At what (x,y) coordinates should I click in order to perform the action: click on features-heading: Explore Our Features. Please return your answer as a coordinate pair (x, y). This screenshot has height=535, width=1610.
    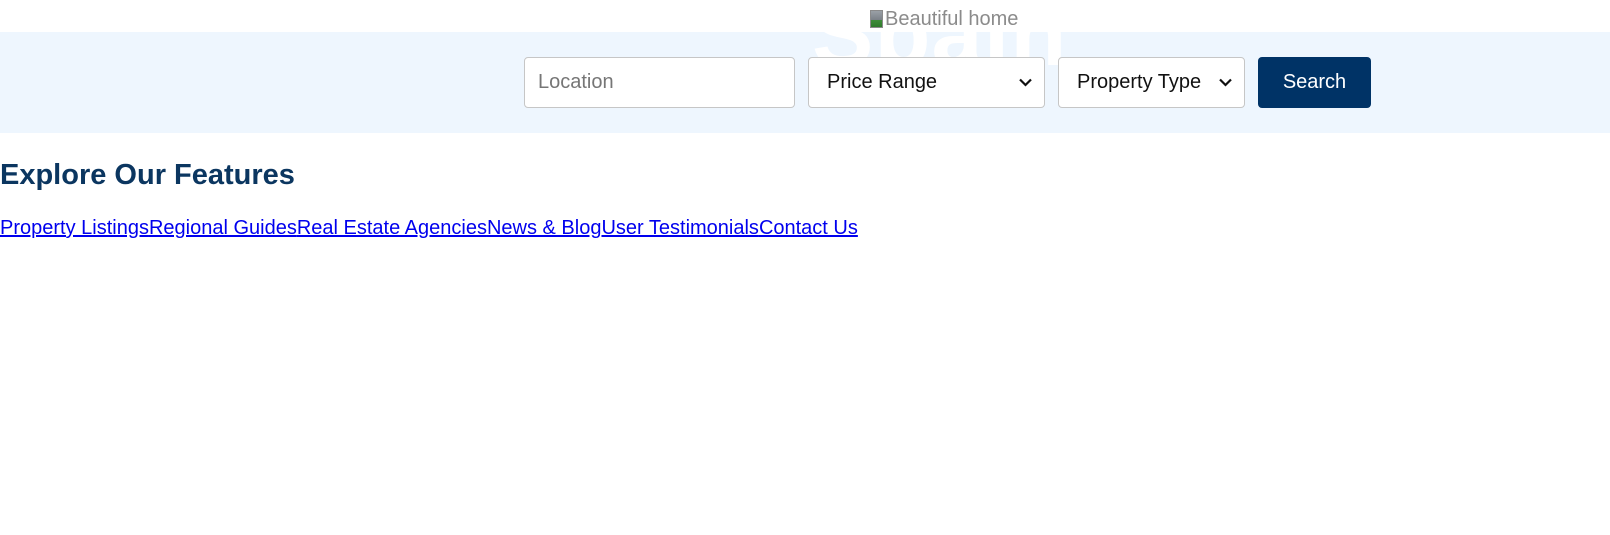
    Looking at the image, I should click on (147, 175).